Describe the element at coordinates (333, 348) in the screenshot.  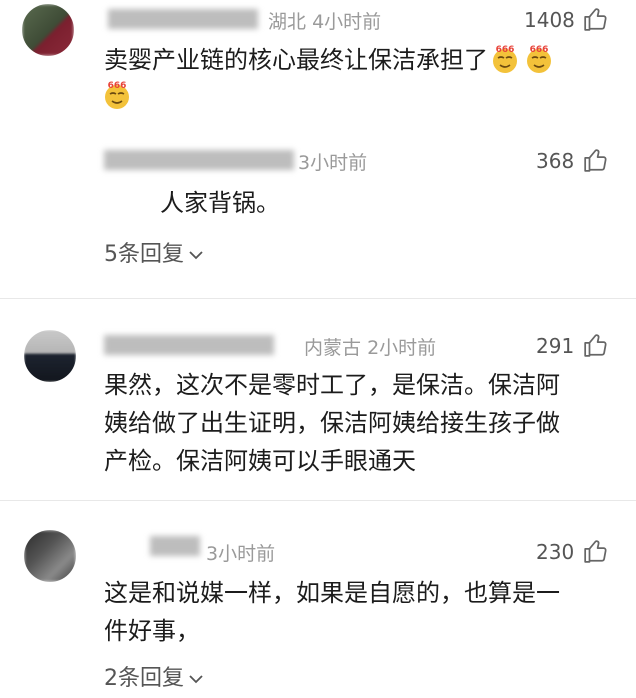
I see `location: 内蒙古` at that location.